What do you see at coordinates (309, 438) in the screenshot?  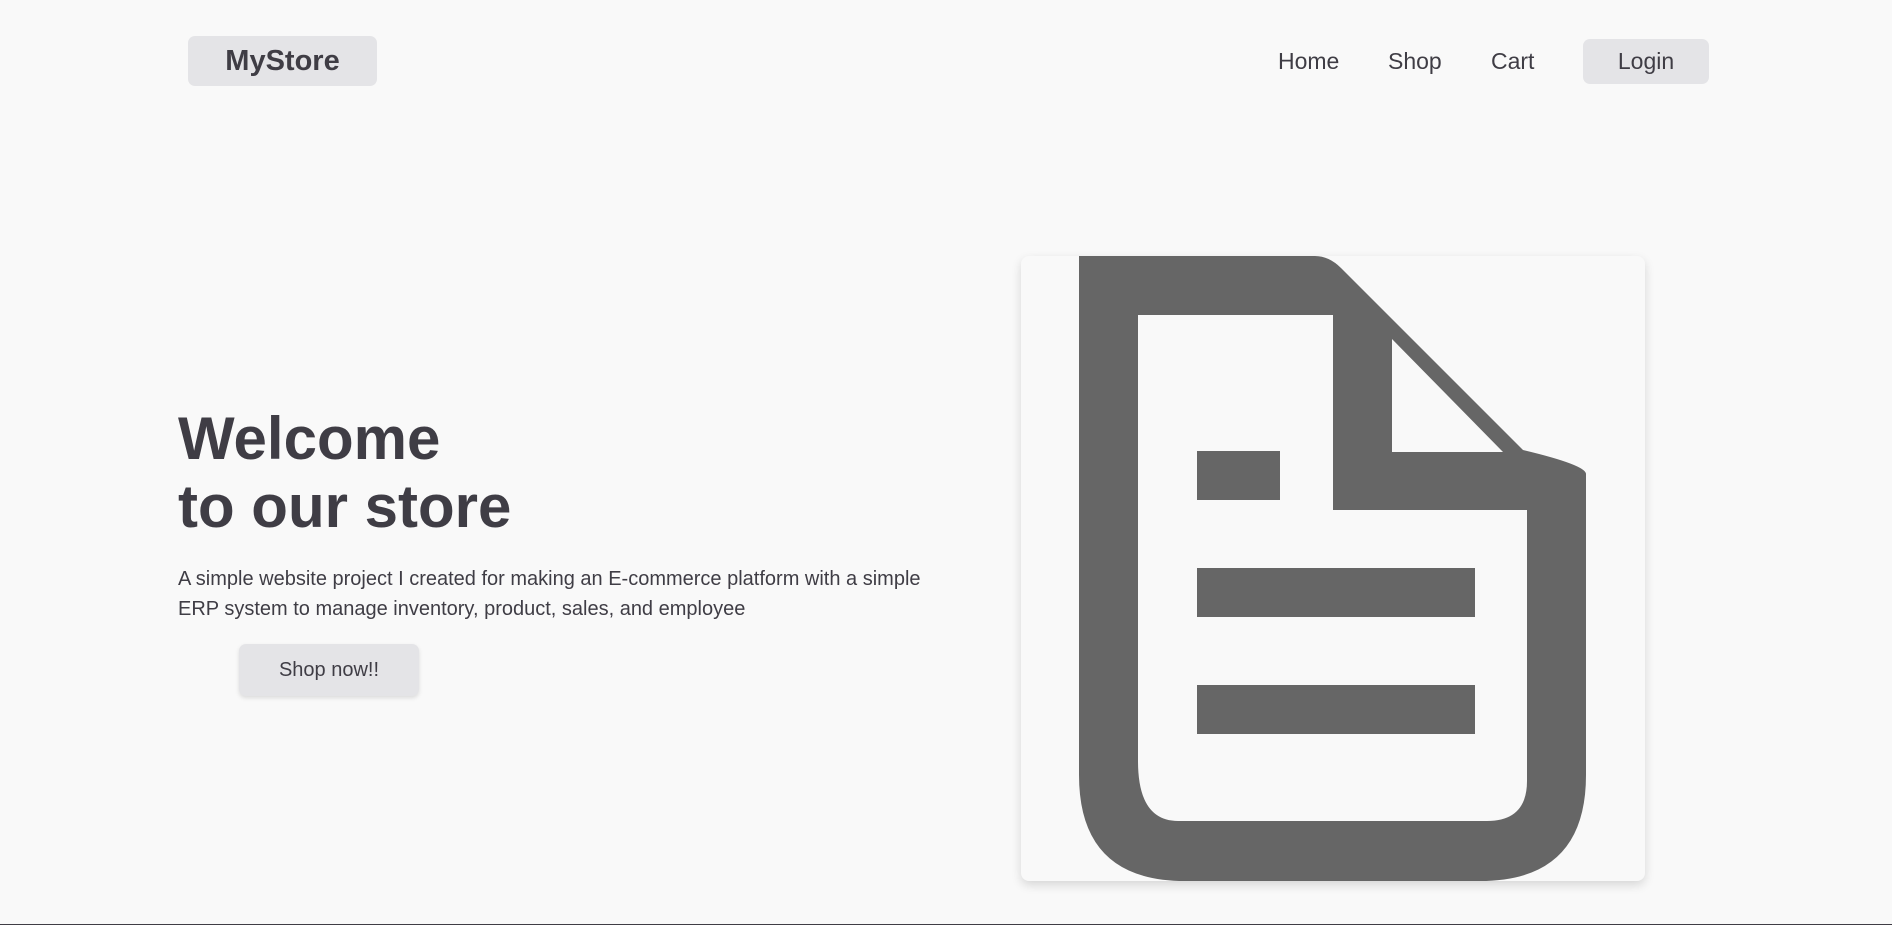 I see `hero-title-line1: Welcome` at bounding box center [309, 438].